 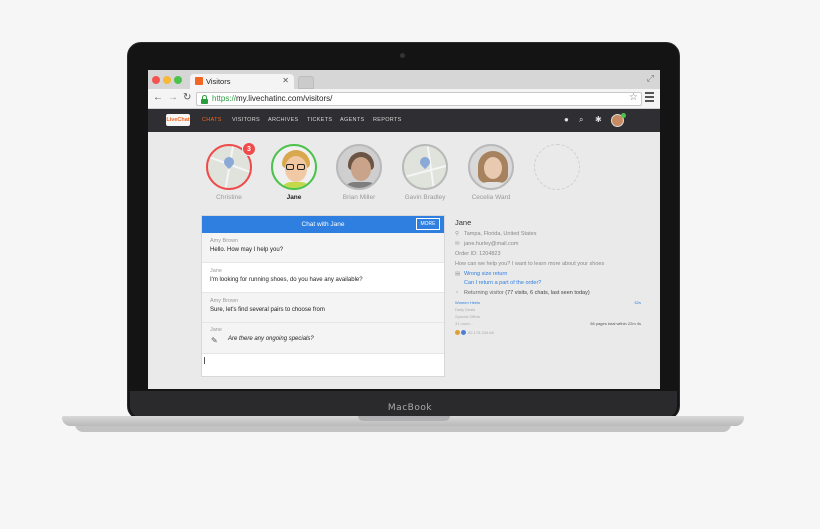 What do you see at coordinates (550, 274) in the screenshot?
I see `article-link-1: ▤ Wrong size return` at bounding box center [550, 274].